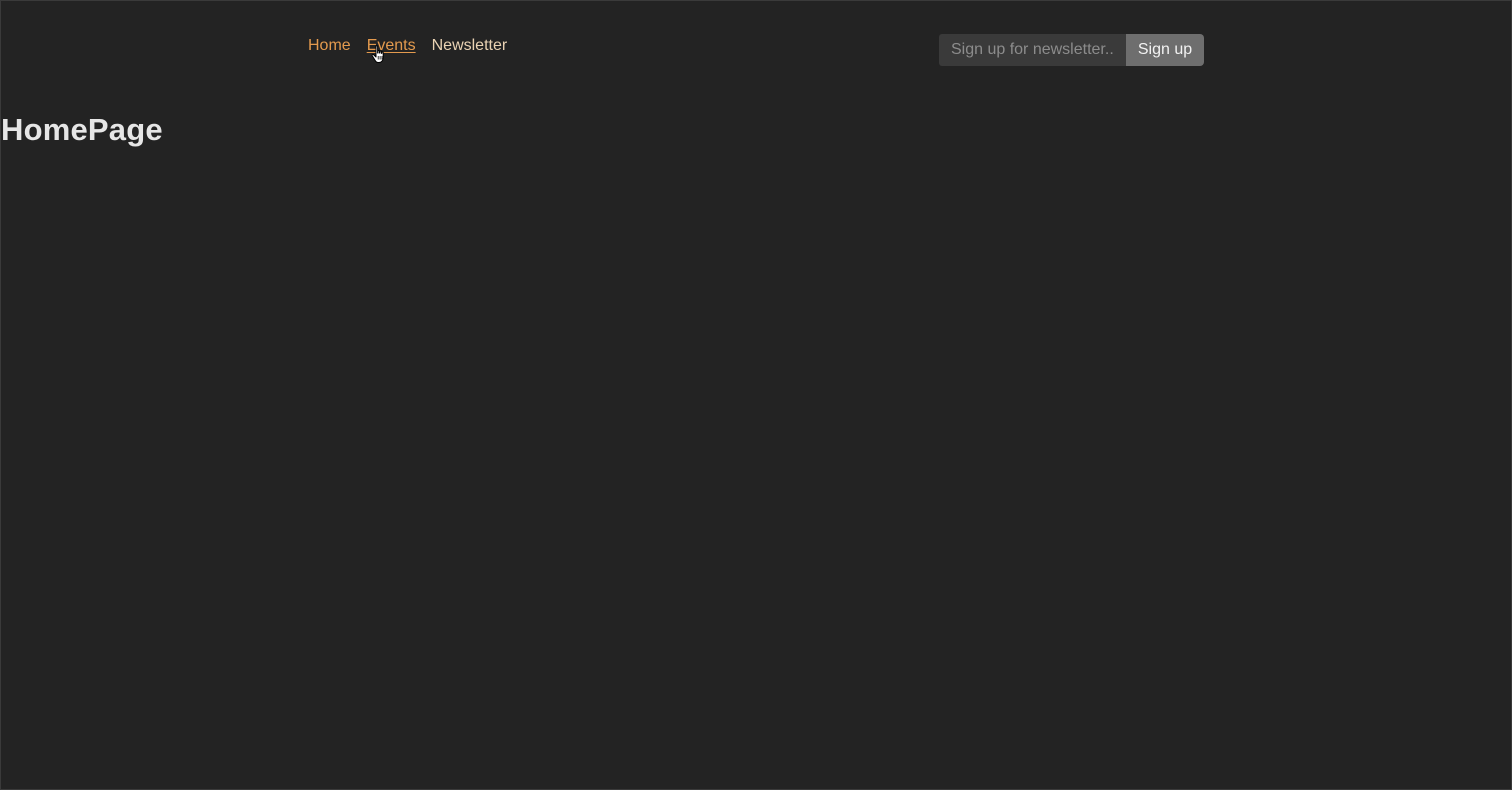 The height and width of the screenshot is (790, 1512). Describe the element at coordinates (329, 46) in the screenshot. I see `nav-link-home: Home` at that location.